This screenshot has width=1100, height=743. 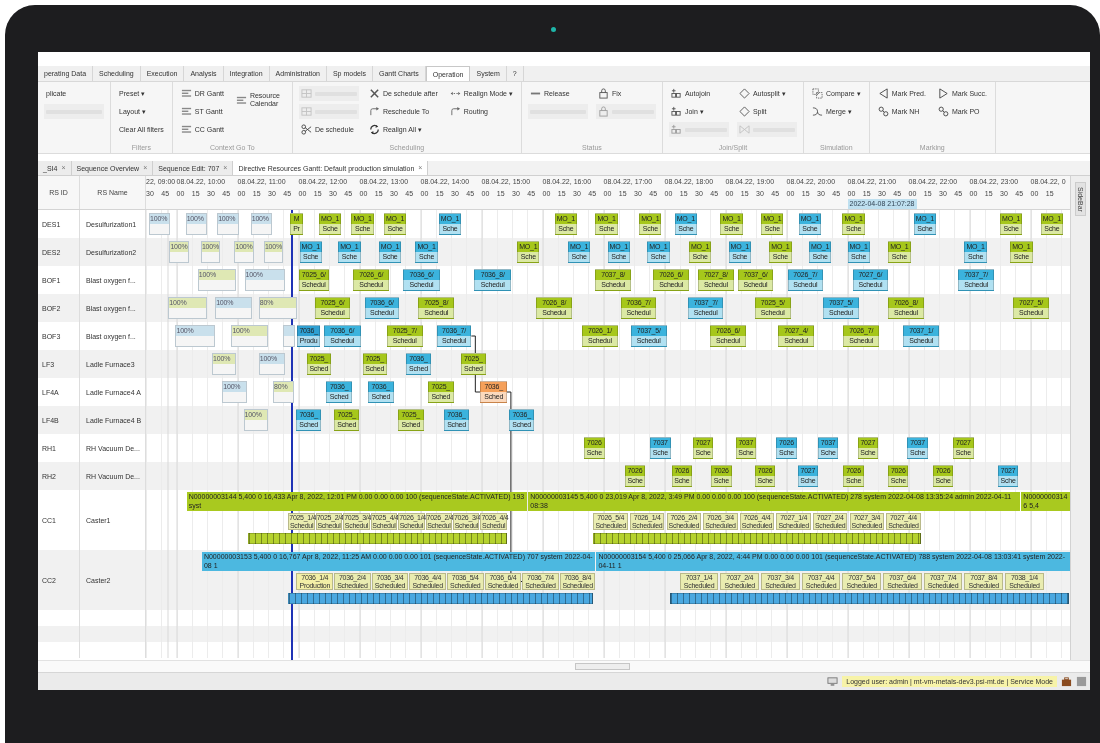 I want to click on cycle-arrows-icon, so click(x=374, y=129).